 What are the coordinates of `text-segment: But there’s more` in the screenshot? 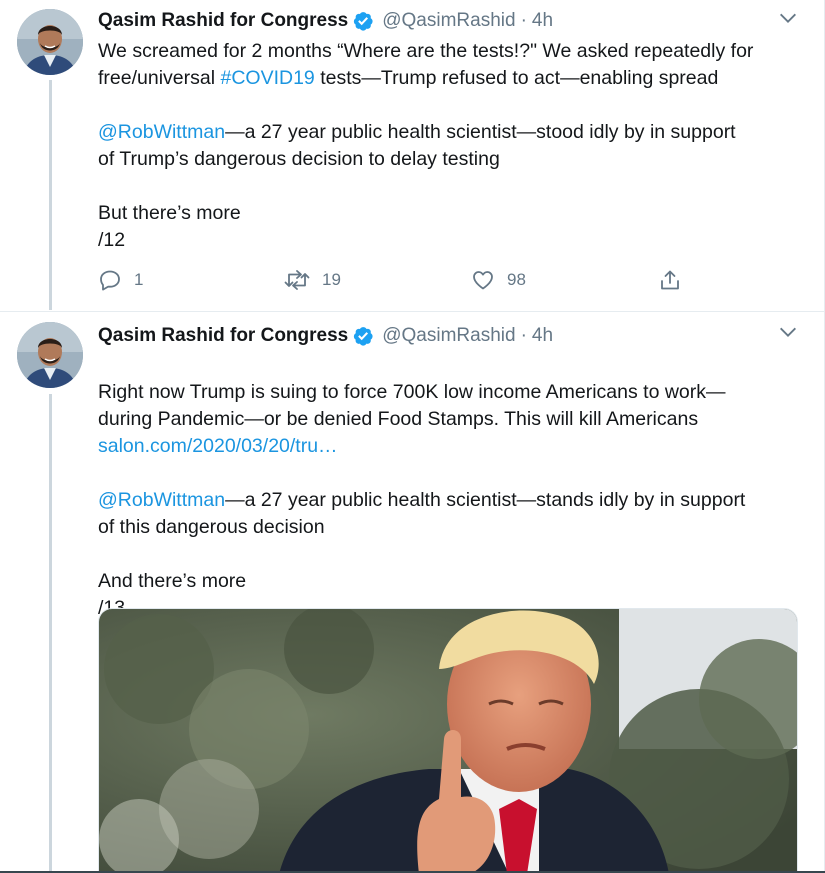 It's located at (169, 213).